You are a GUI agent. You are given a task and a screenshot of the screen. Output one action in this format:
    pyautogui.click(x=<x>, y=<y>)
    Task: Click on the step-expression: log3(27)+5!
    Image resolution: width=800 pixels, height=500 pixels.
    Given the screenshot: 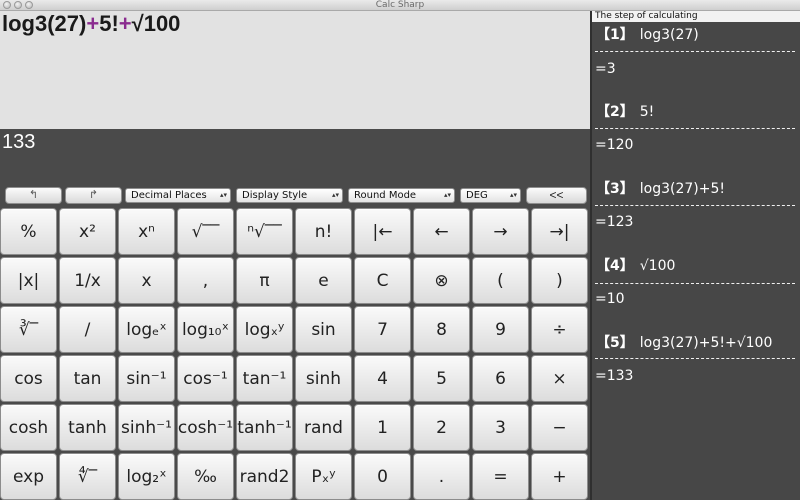 What is the action you would take?
    pyautogui.click(x=682, y=189)
    